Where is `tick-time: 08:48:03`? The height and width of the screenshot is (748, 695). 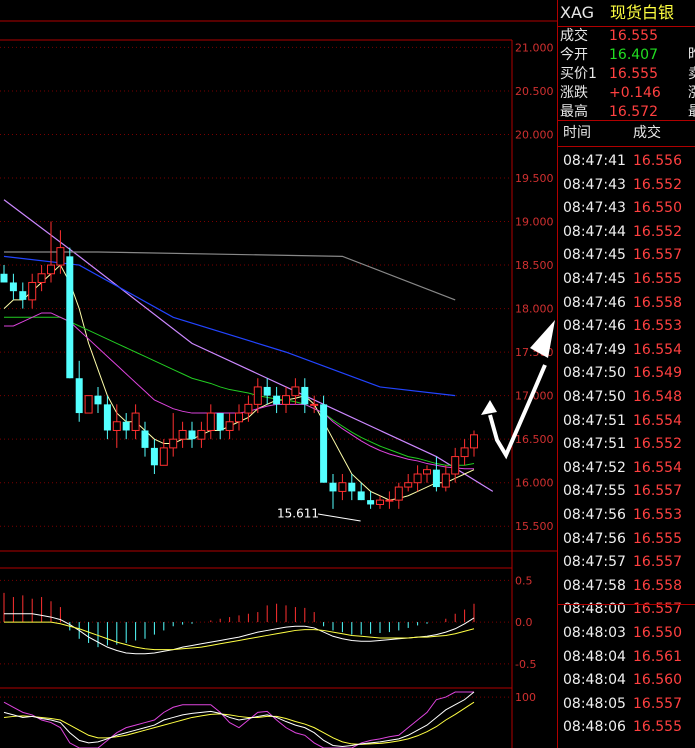
tick-time: 08:48:03 is located at coordinates (594, 633).